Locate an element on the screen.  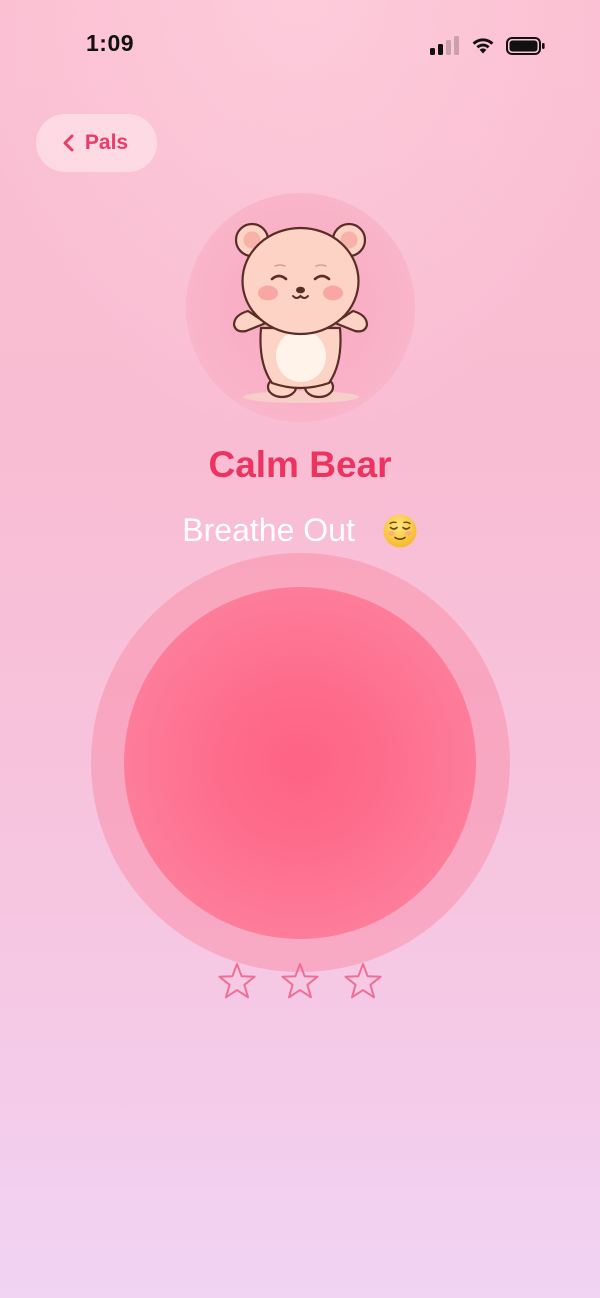
star-rating is located at coordinates (300, 983).